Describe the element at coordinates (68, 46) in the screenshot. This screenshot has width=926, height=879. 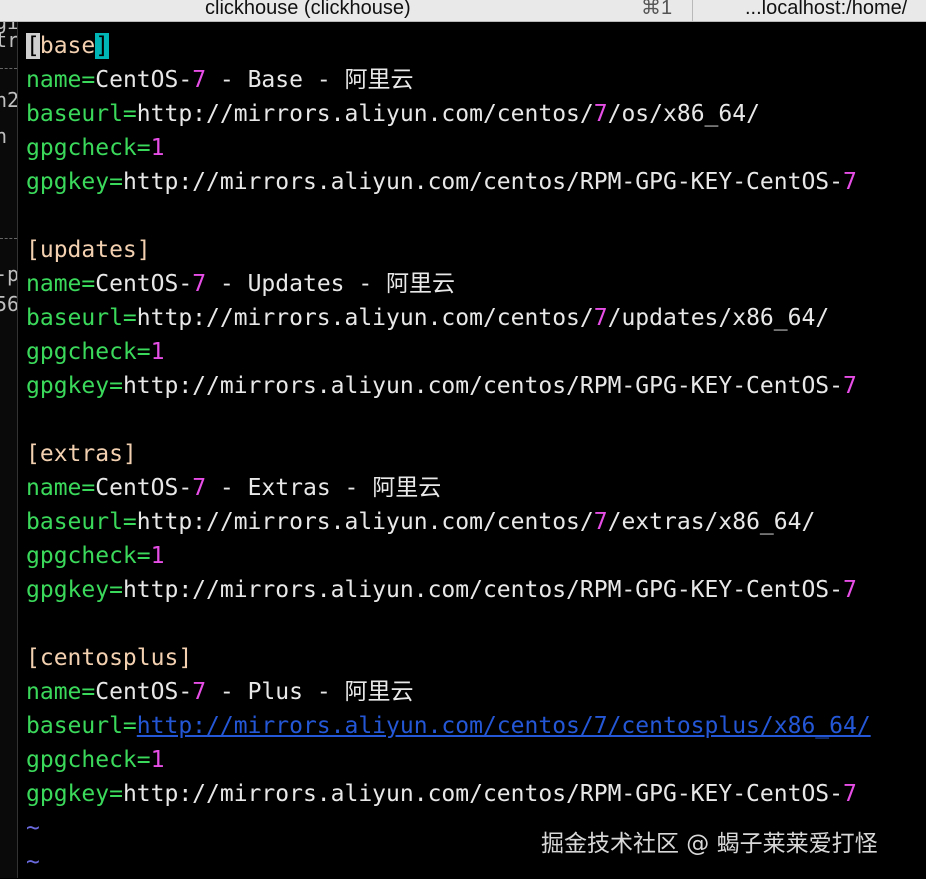
I see `section-header: [base]` at that location.